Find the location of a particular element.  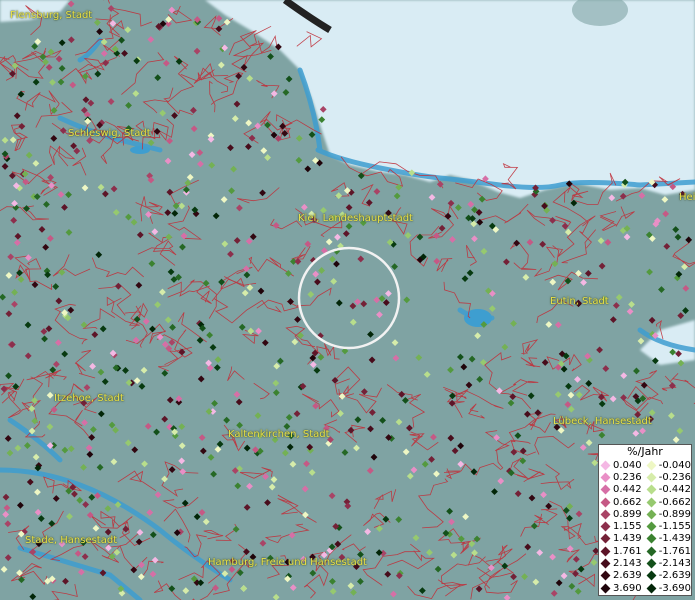

legend-entry: -0.899 is located at coordinates (668, 514).